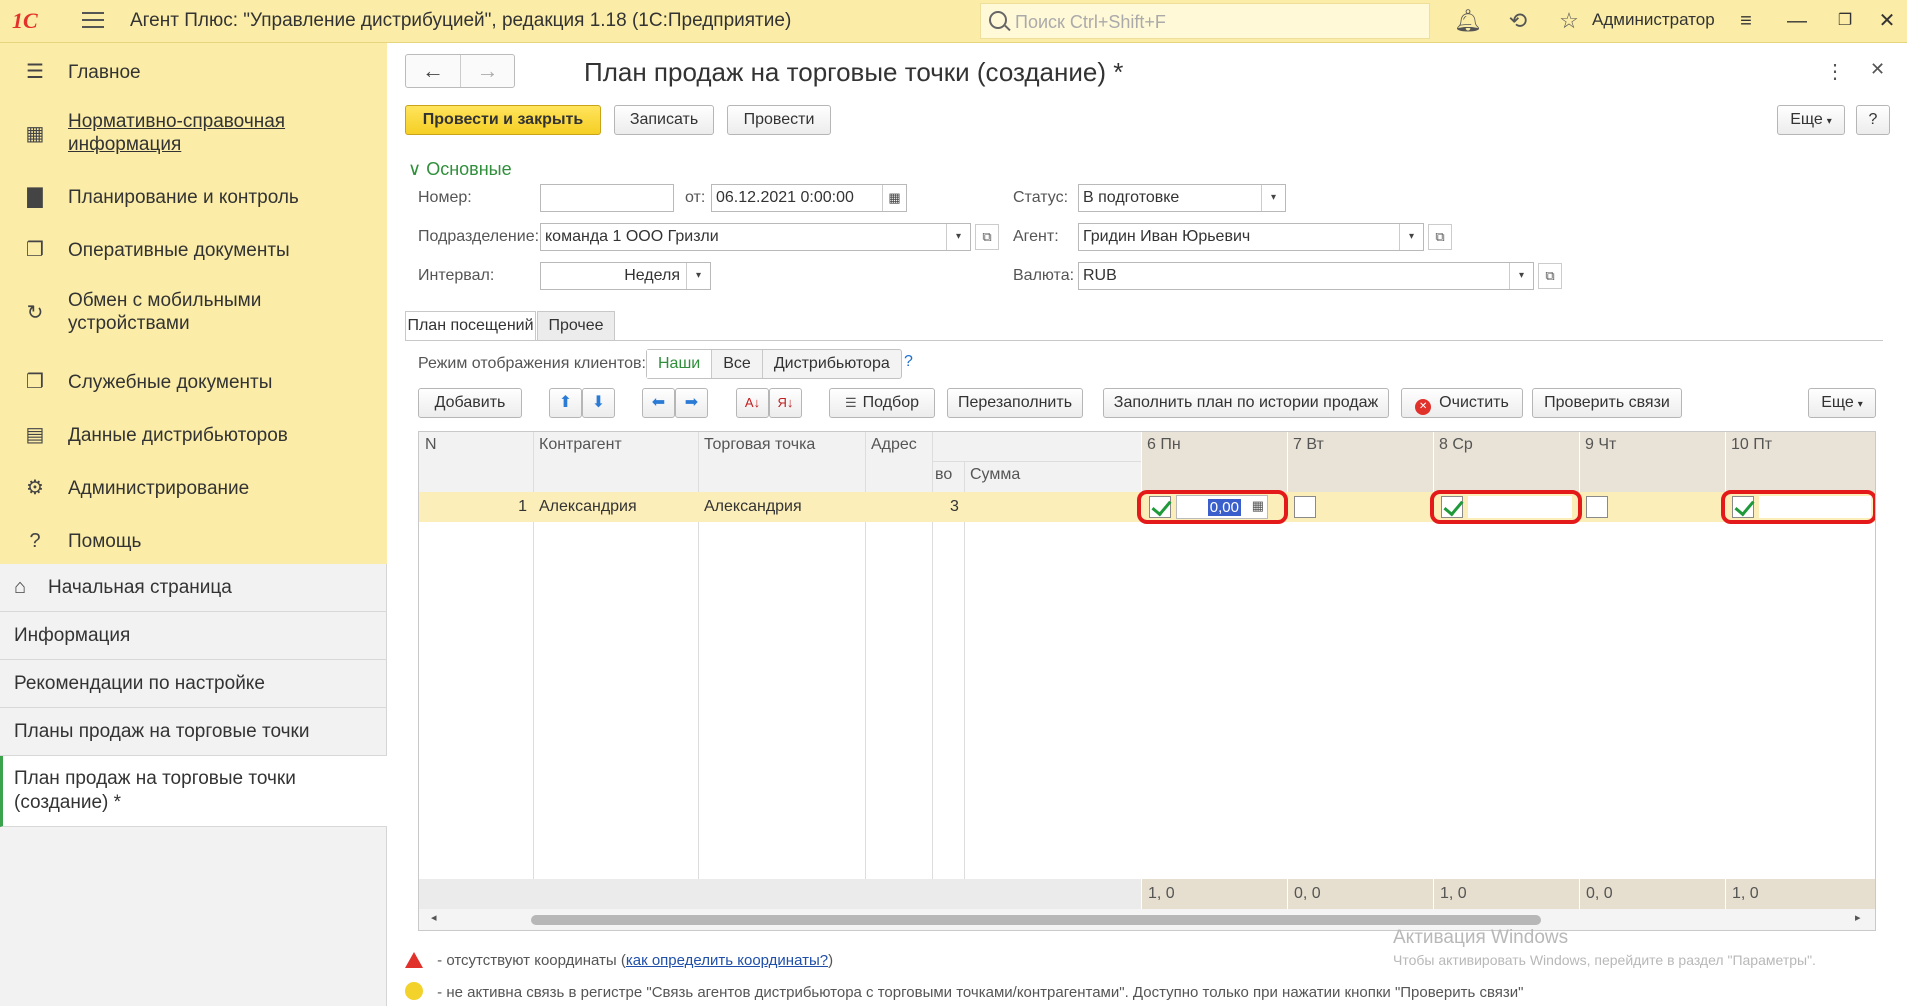  What do you see at coordinates (882, 403) in the screenshot?
I see `pick-button: ☰ Подбор` at bounding box center [882, 403].